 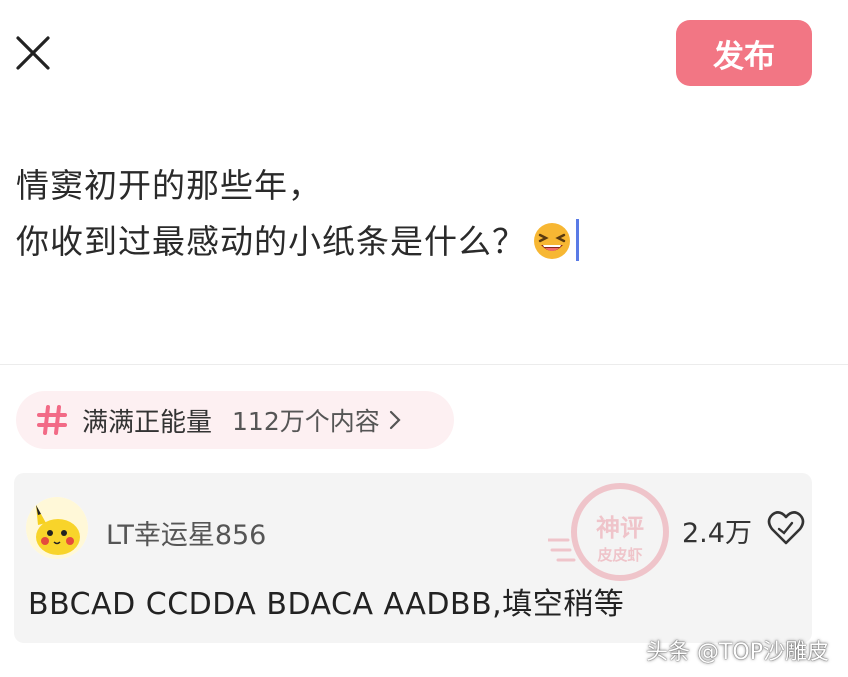 I want to click on stamp-text-2: 皮皮虾, so click(x=619, y=555).